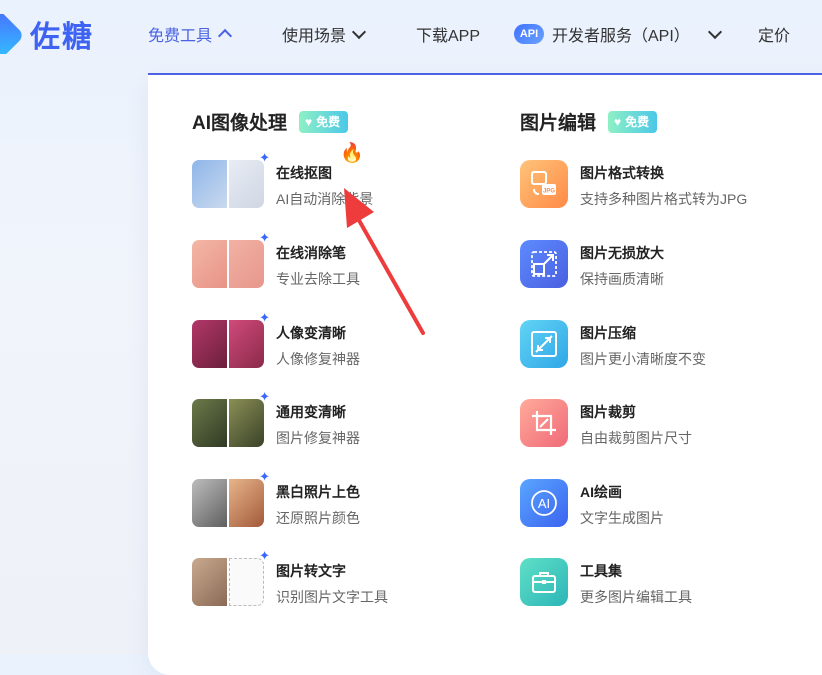  Describe the element at coordinates (622, 173) in the screenshot. I see `tool-title: 图片格式转换` at that location.